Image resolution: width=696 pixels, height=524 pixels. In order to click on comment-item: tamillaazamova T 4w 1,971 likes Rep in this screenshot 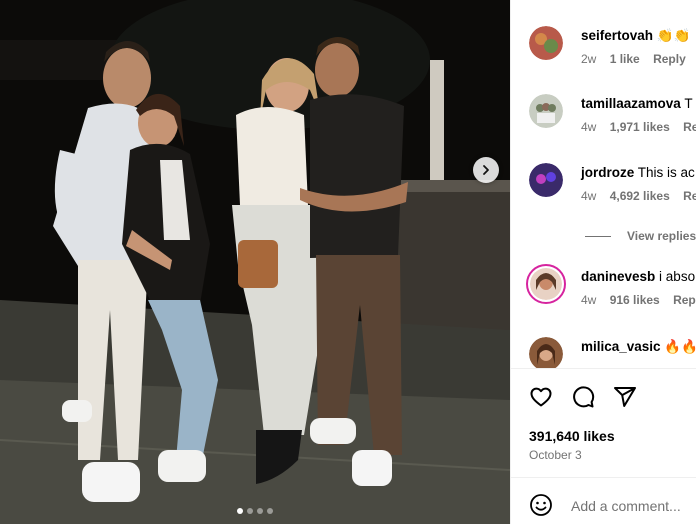, I will do `click(612, 124)`.